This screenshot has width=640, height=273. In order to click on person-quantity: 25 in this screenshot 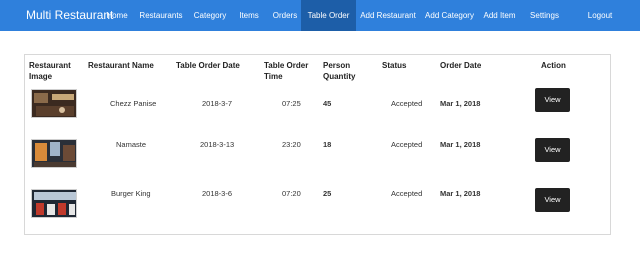, I will do `click(327, 193)`.